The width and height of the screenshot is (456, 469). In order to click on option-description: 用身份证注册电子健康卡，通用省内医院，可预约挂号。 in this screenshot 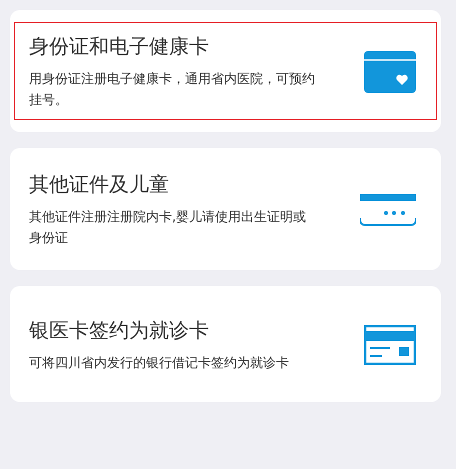, I will do `click(172, 90)`.